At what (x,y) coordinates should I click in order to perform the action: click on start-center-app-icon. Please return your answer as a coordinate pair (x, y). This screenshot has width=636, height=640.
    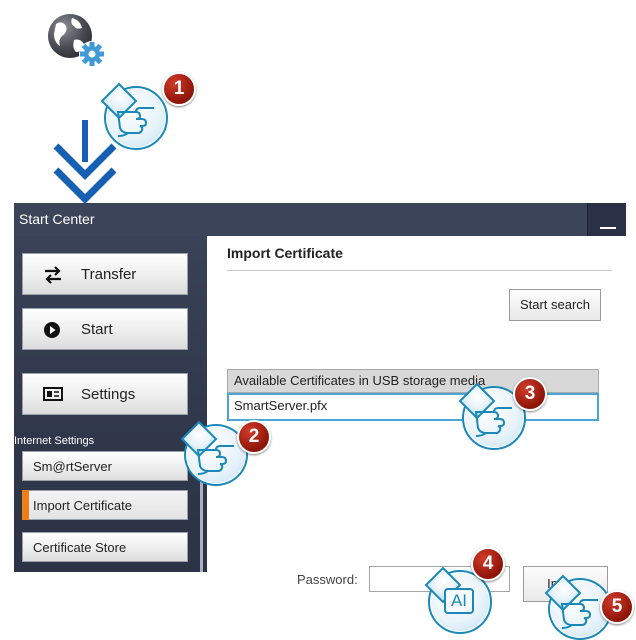
    Looking at the image, I should click on (79, 43).